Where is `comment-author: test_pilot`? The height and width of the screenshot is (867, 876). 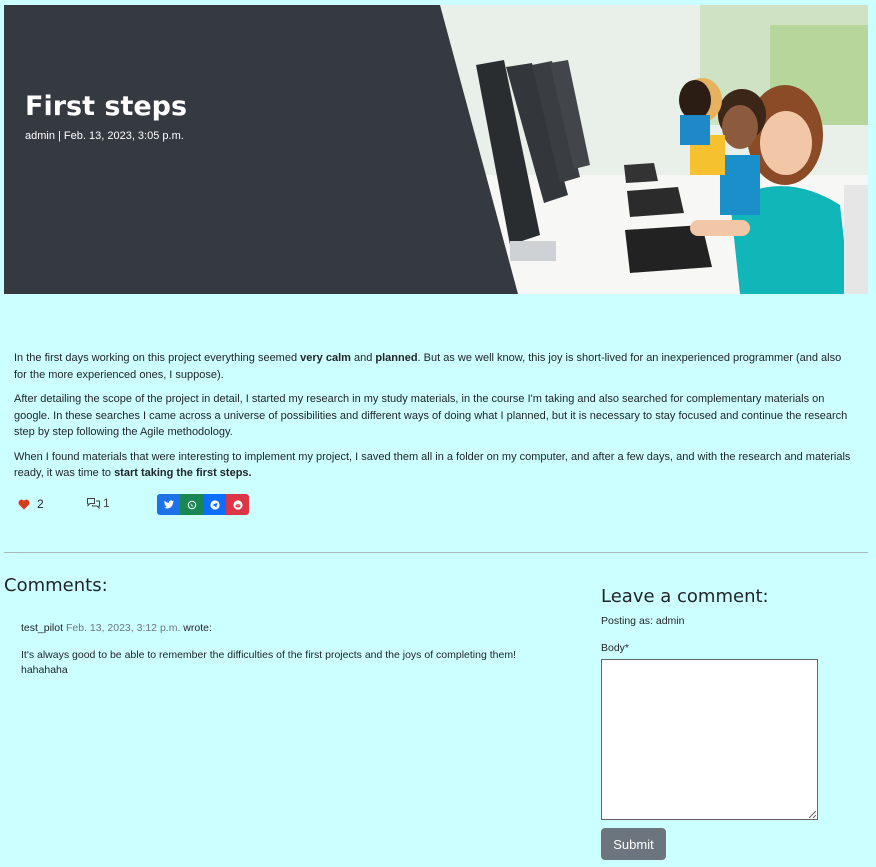 comment-author: test_pilot is located at coordinates (42, 628).